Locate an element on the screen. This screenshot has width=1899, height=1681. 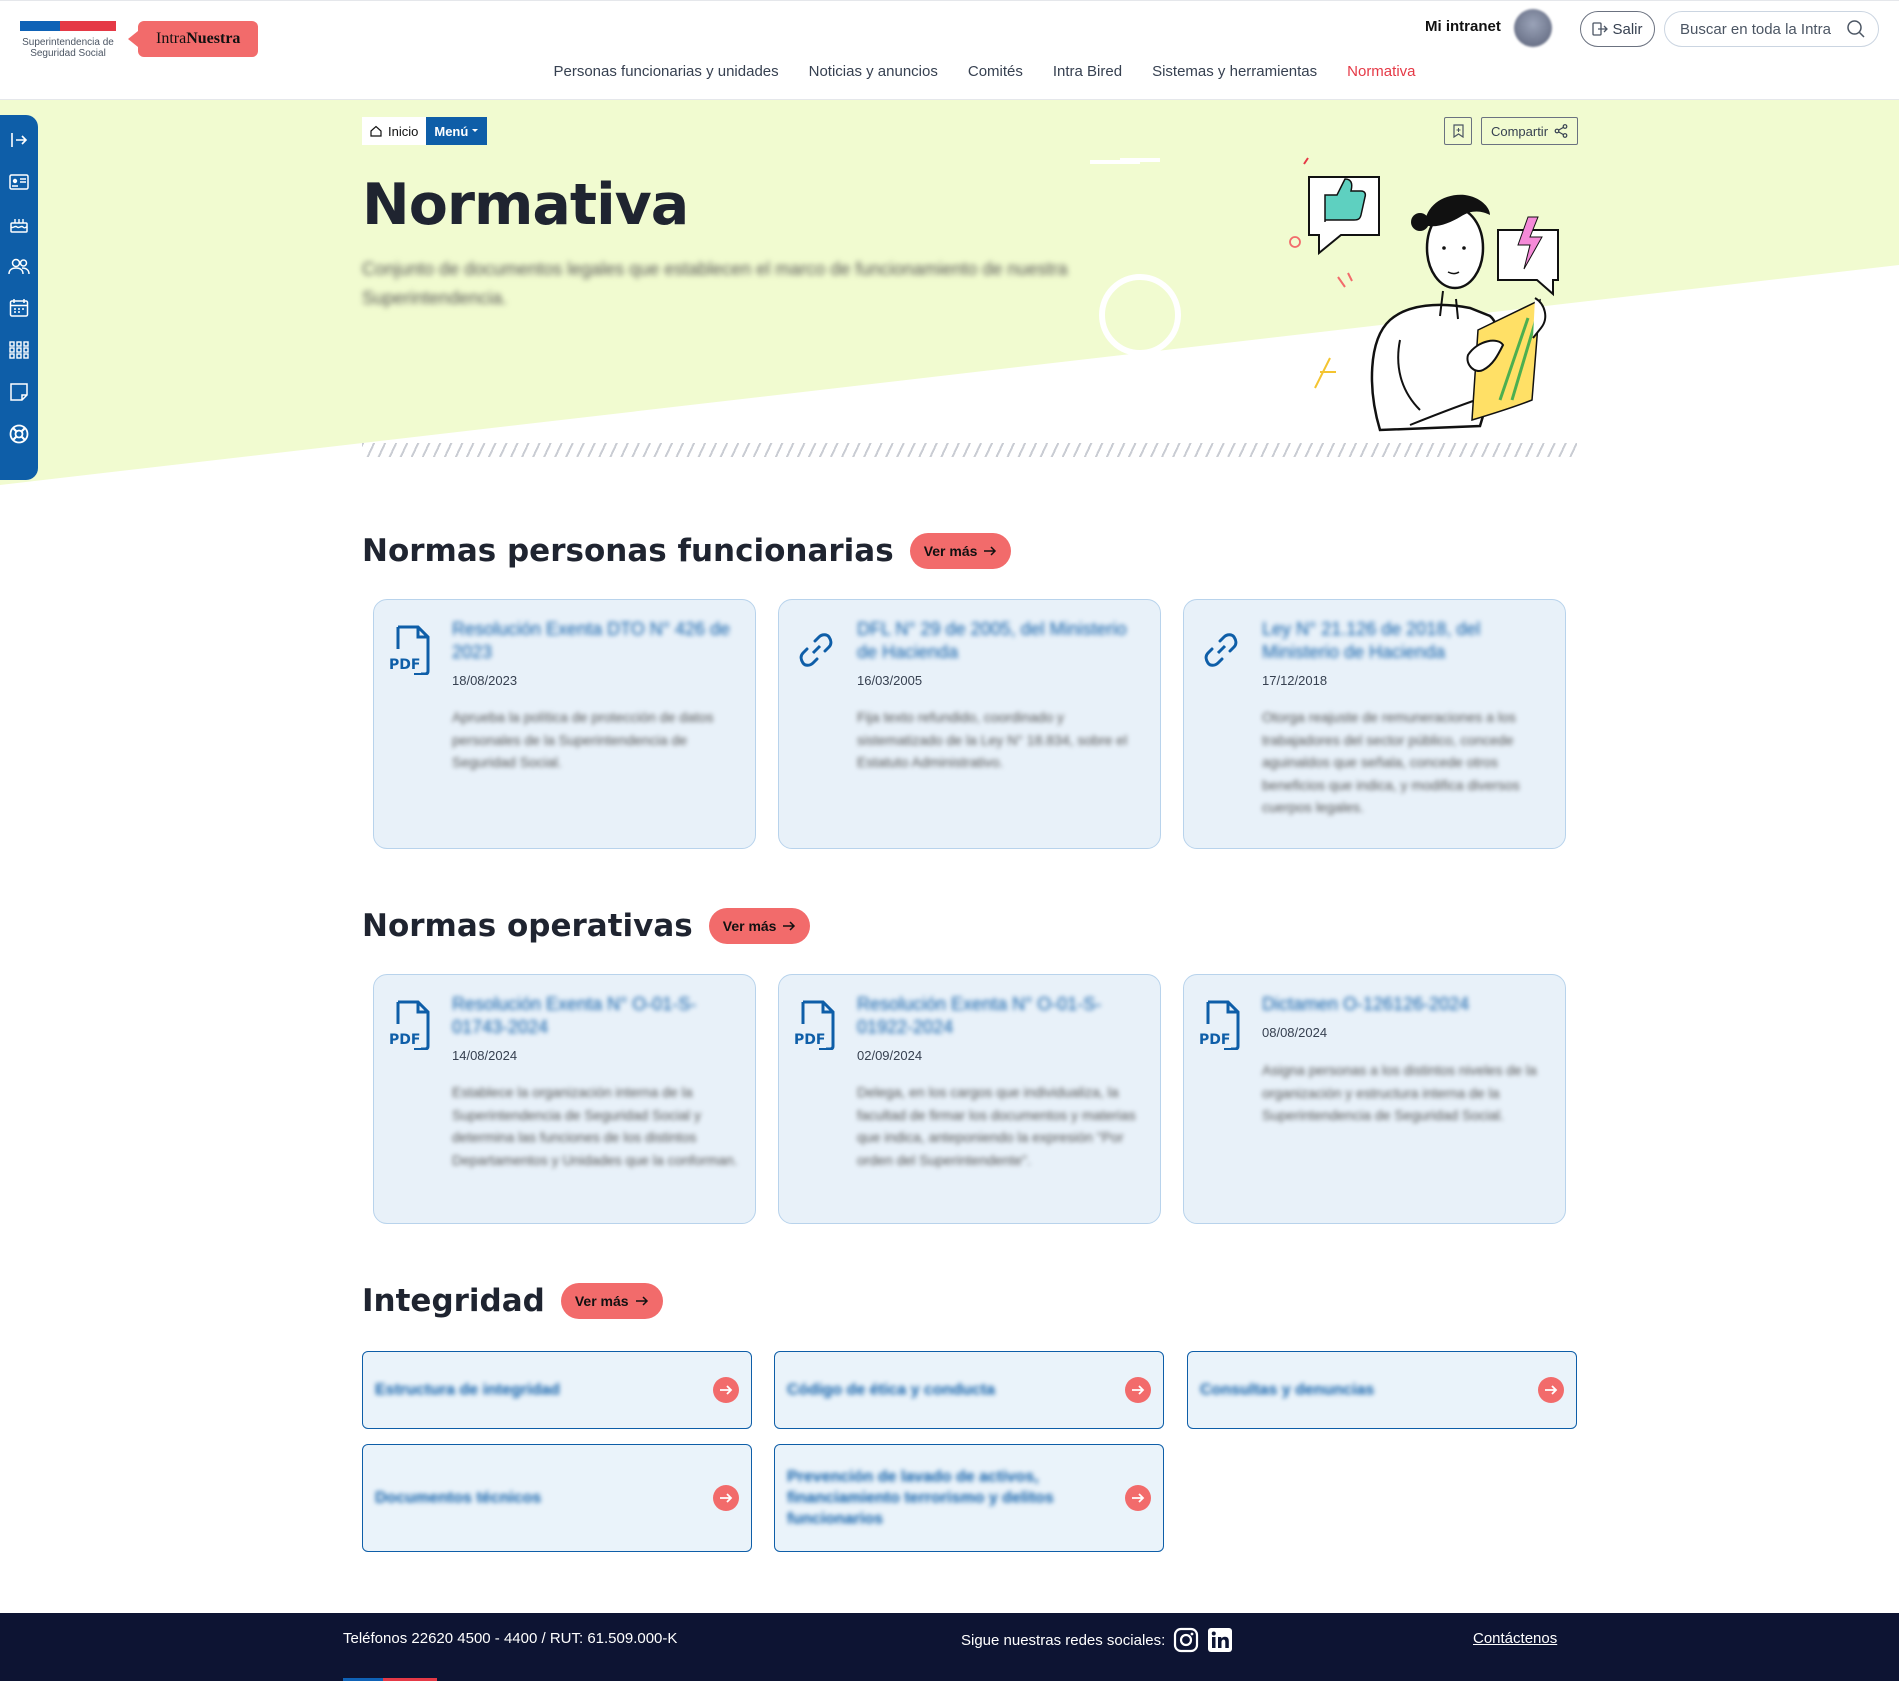
footer-social: Sigue nuestras redes sociales: is located at coordinates (1097, 1640).